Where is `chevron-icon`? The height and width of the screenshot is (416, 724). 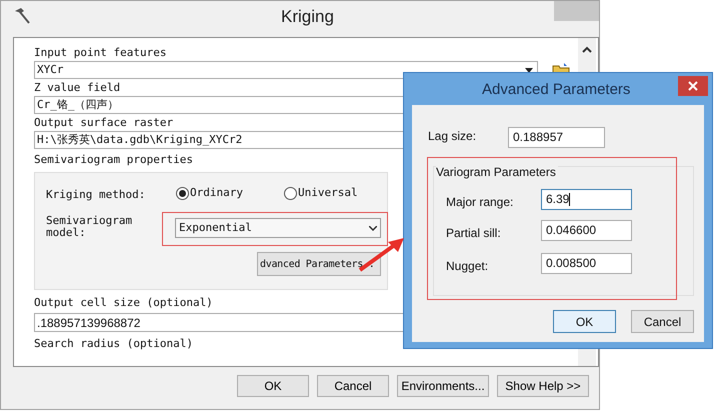
chevron-icon is located at coordinates (373, 228).